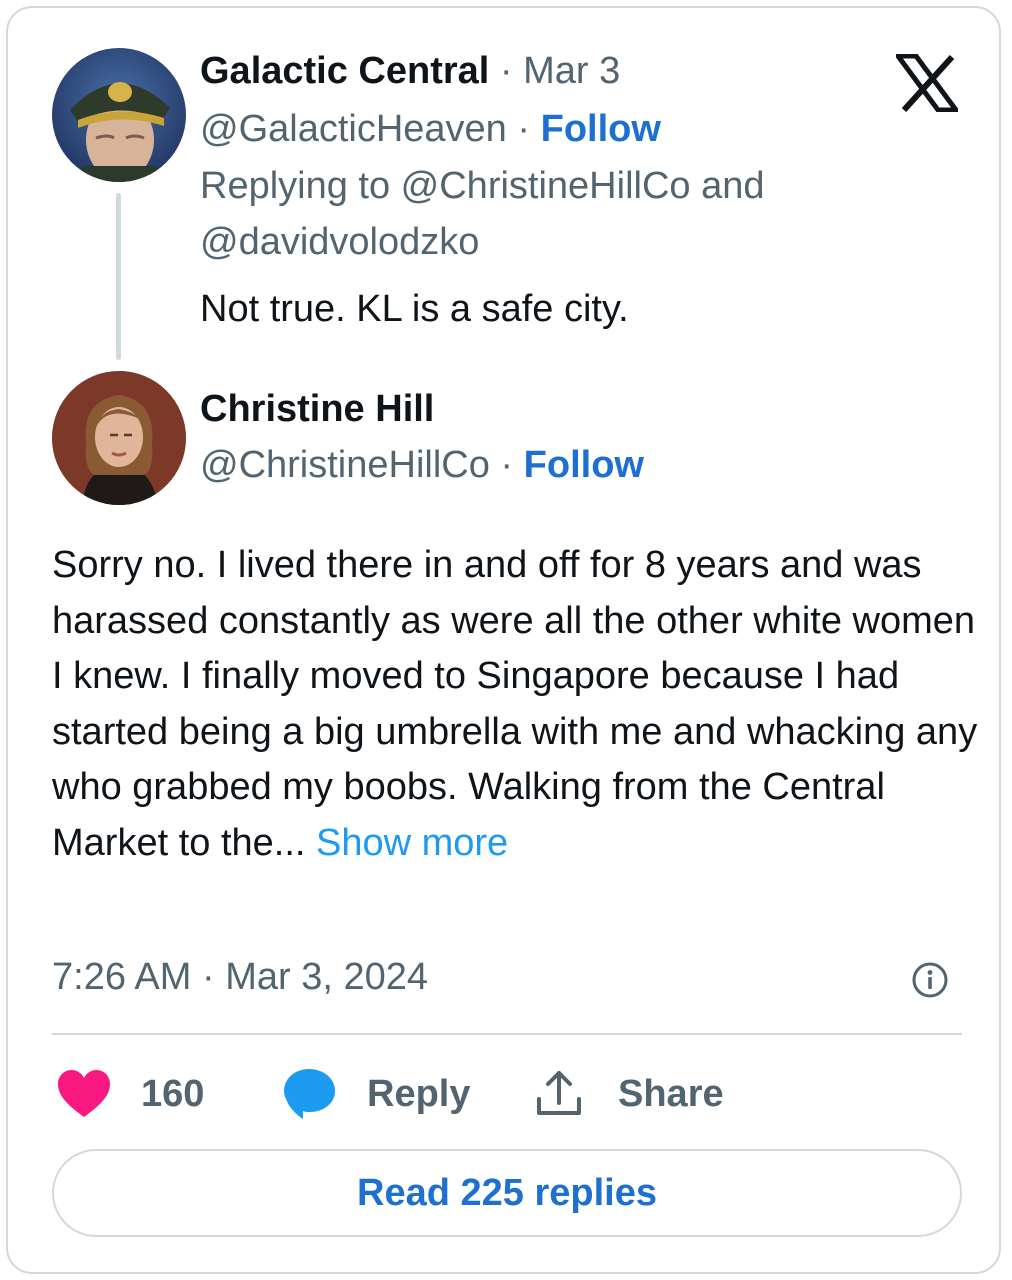 The height and width of the screenshot is (1280, 1012). Describe the element at coordinates (507, 1034) in the screenshot. I see `divider` at that location.